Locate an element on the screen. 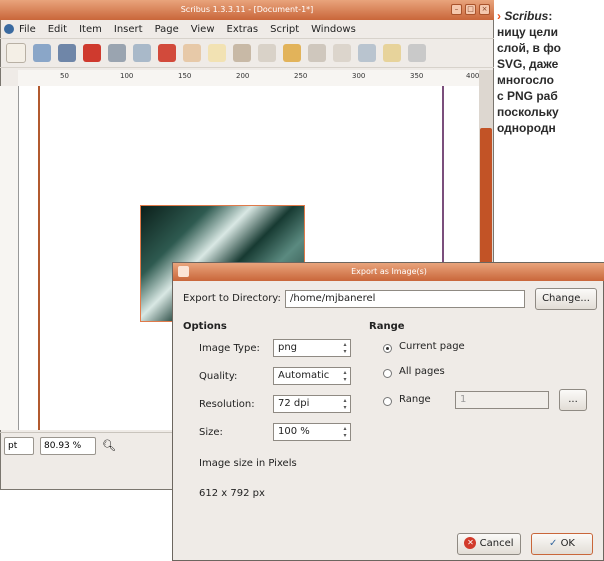 The width and height of the screenshot is (604, 561). close-document-icon is located at coordinates (92, 53).